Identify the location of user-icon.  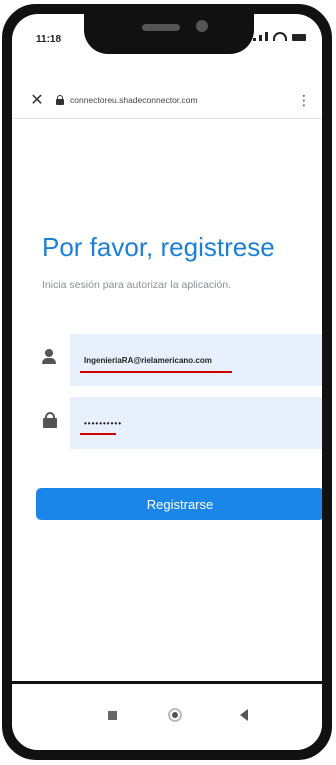
(49, 357).